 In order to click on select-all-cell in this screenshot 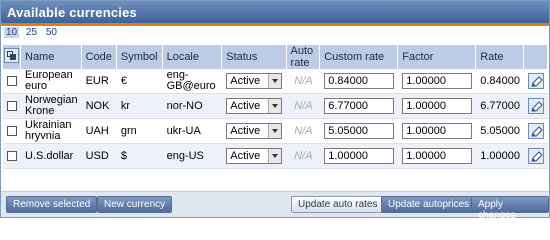, I will do `click(12, 57)`.